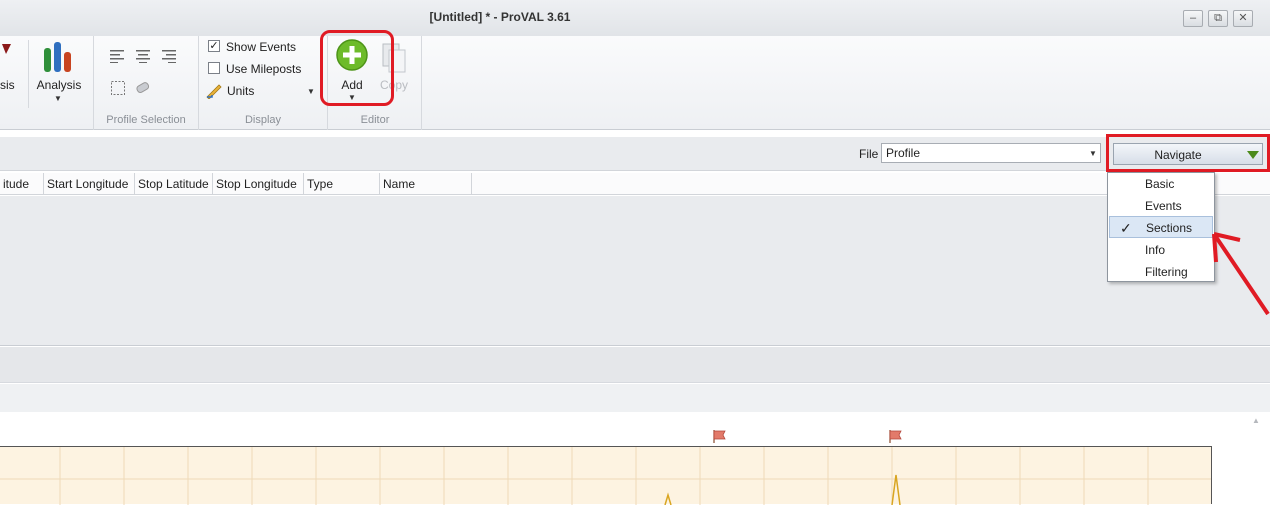  I want to click on column-stop-latitude: Stop Latitude, so click(174, 184).